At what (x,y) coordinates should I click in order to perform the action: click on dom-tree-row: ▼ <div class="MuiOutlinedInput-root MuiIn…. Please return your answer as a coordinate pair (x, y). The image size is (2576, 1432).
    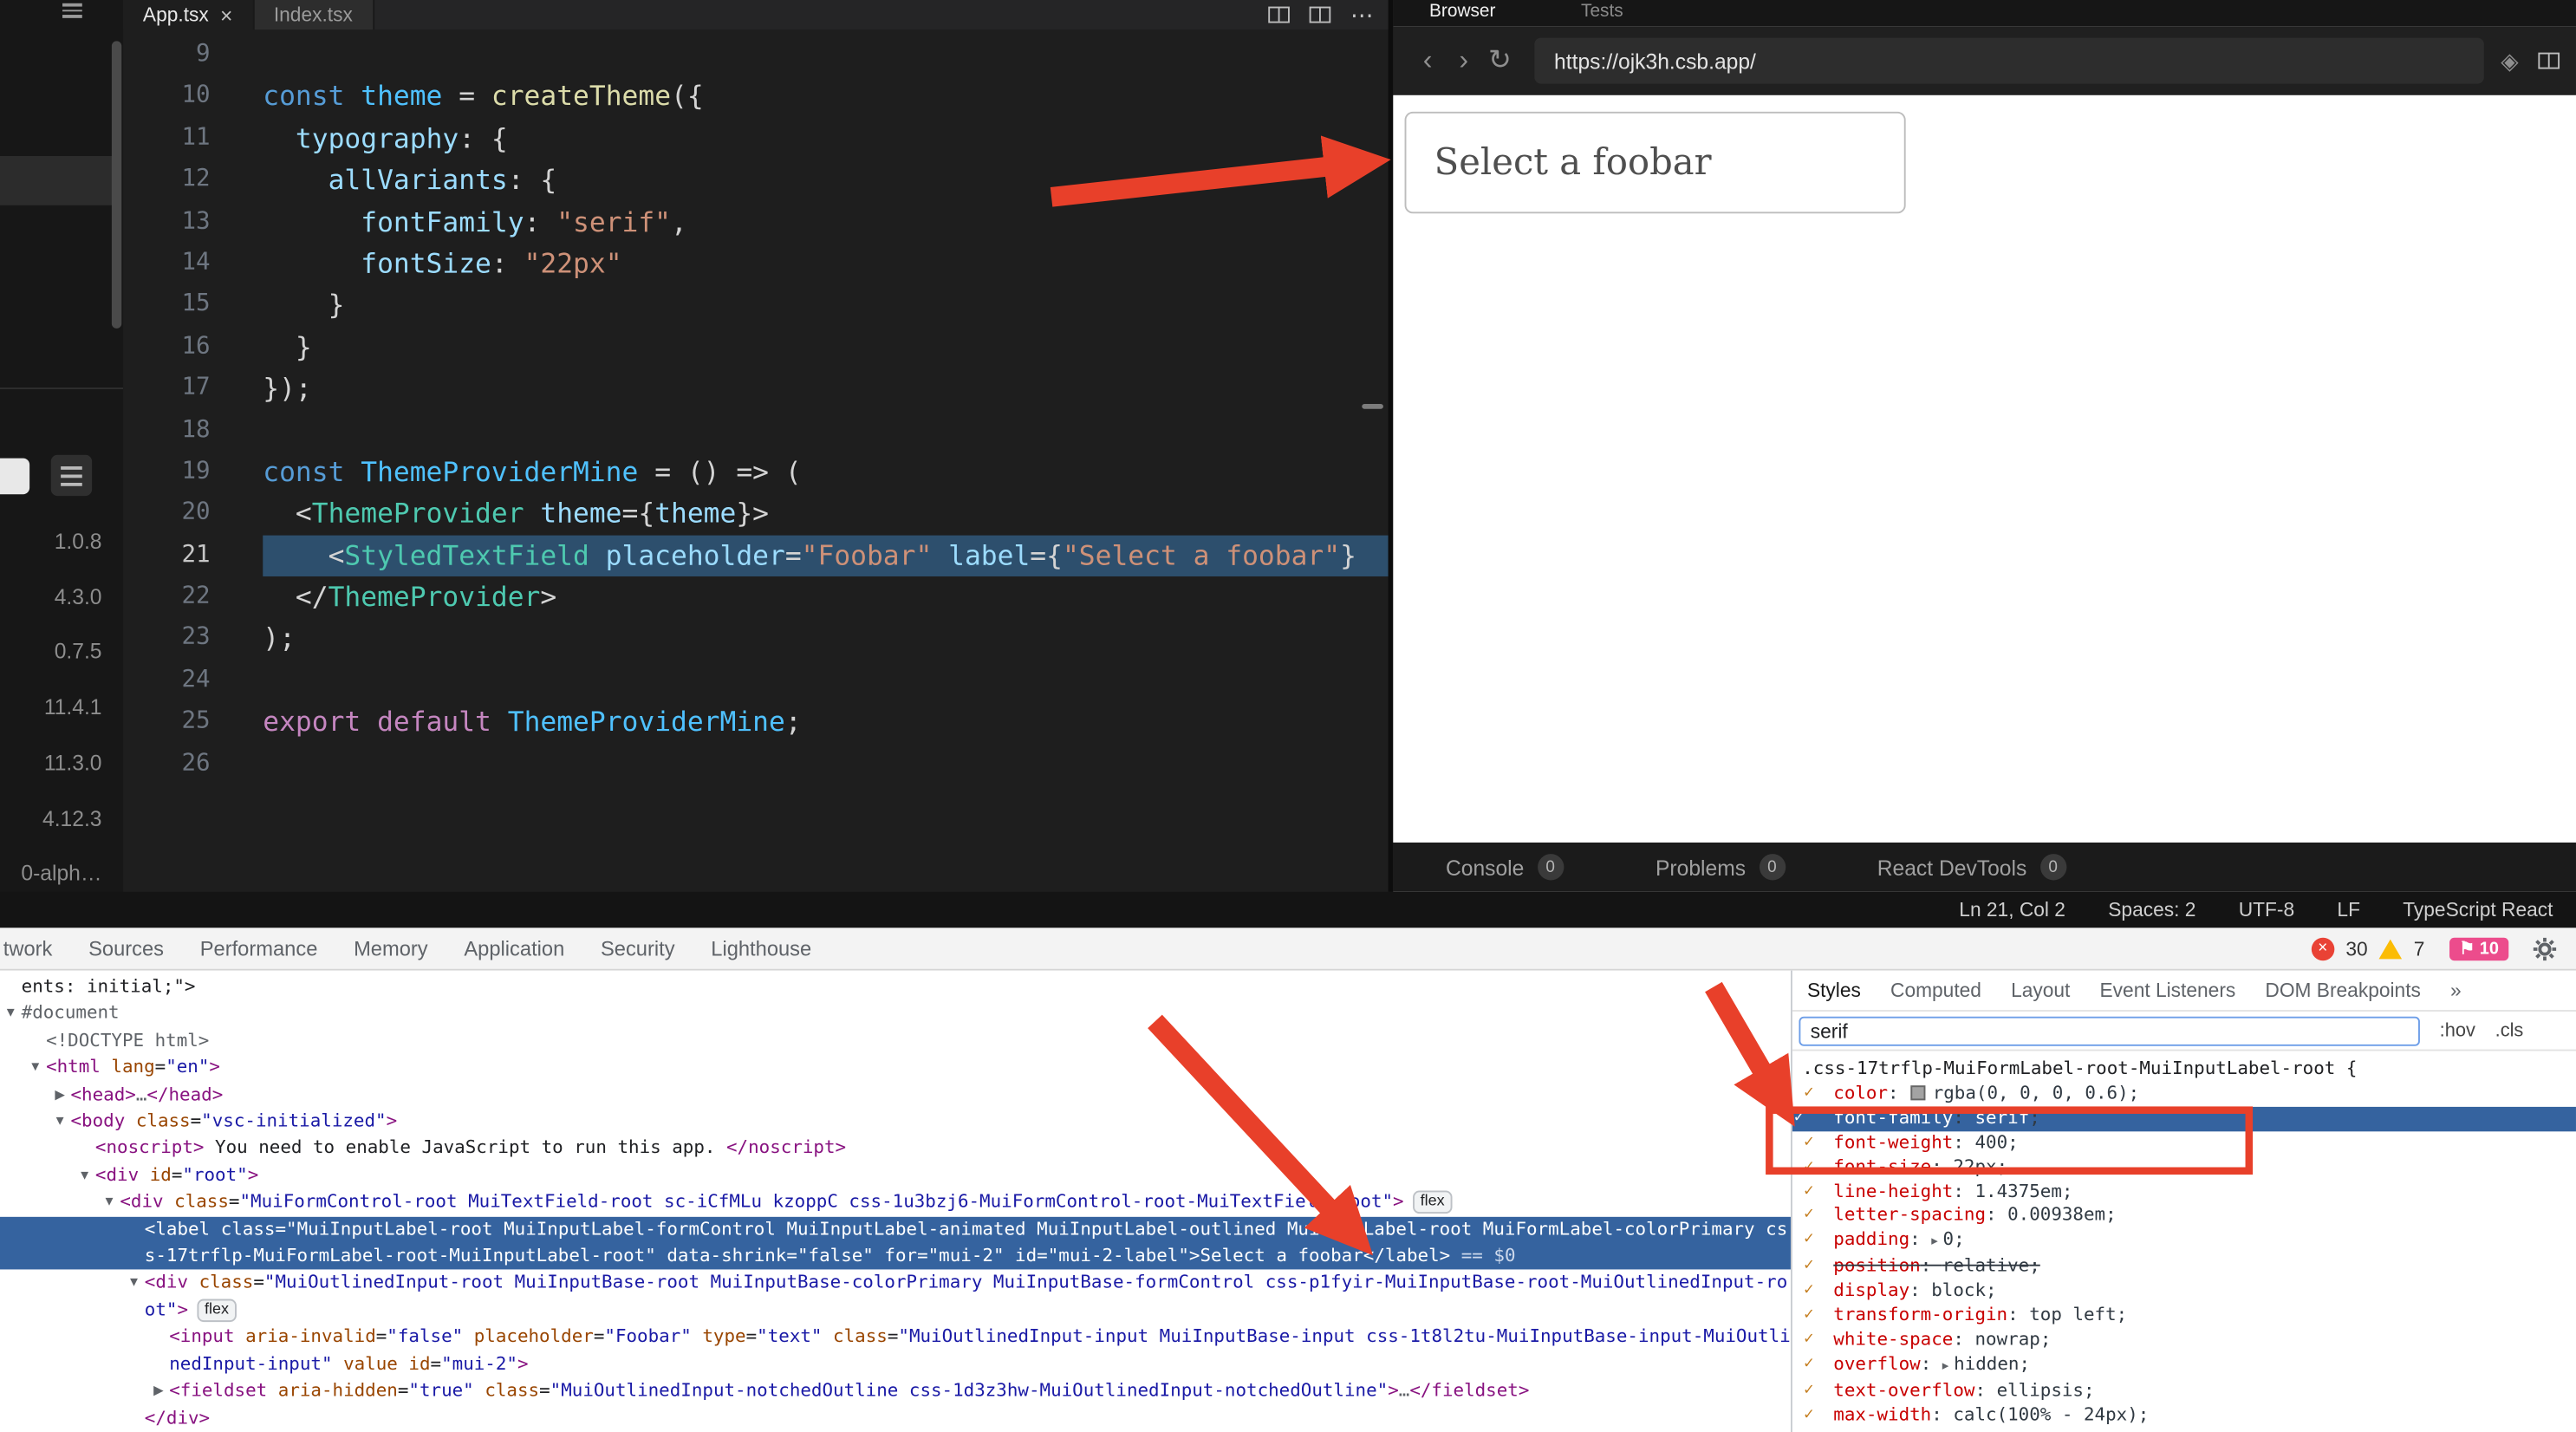
    Looking at the image, I should click on (895, 1297).